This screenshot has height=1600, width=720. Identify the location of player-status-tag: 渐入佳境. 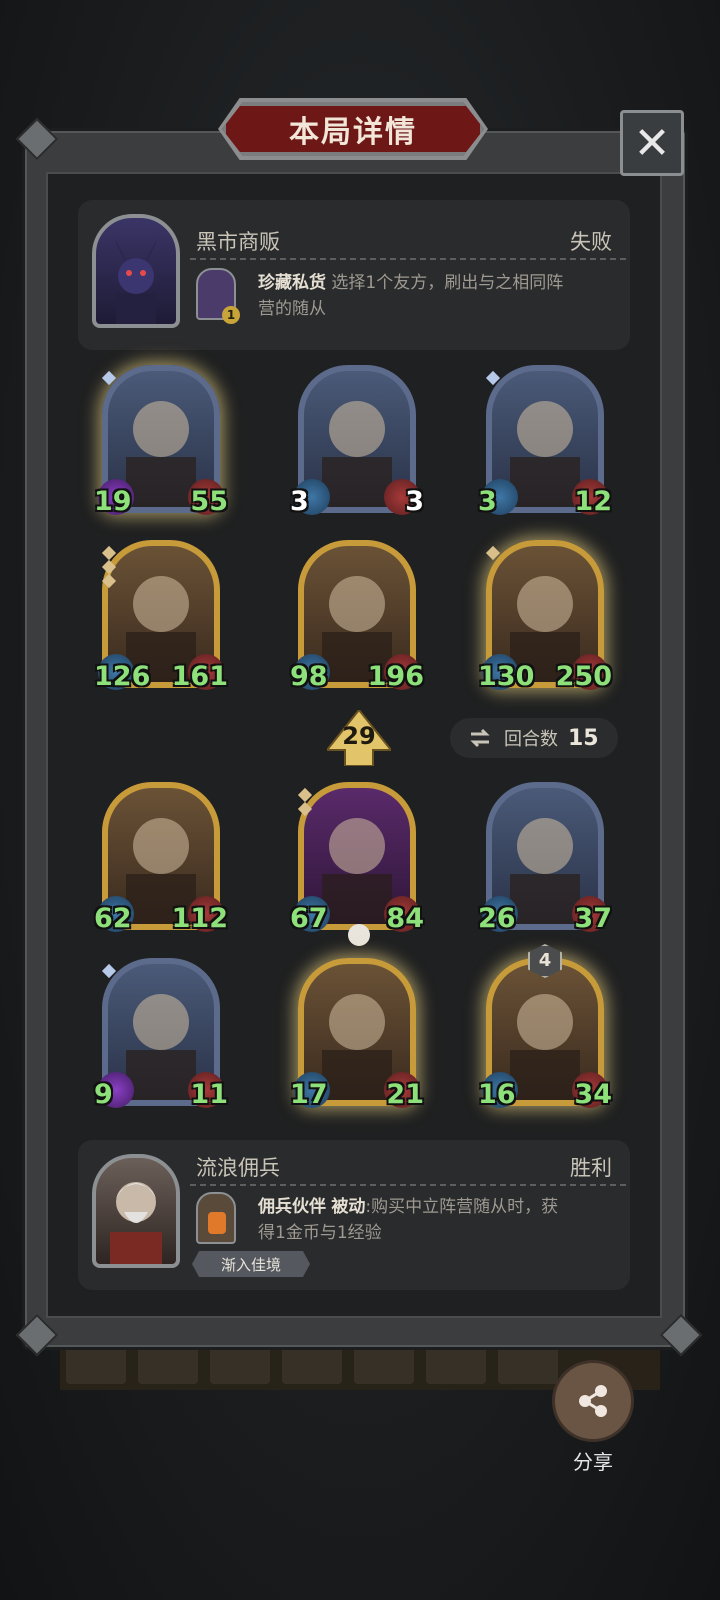
(251, 1264).